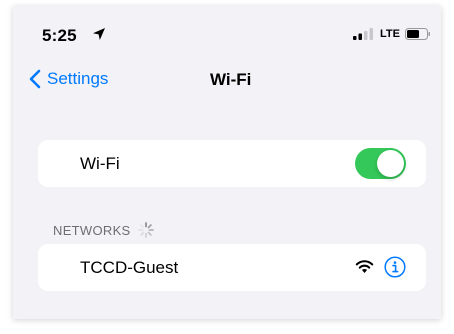 The image size is (454, 334). What do you see at coordinates (100, 163) in the screenshot?
I see `wifi-toggle-label: Wi-Fi` at bounding box center [100, 163].